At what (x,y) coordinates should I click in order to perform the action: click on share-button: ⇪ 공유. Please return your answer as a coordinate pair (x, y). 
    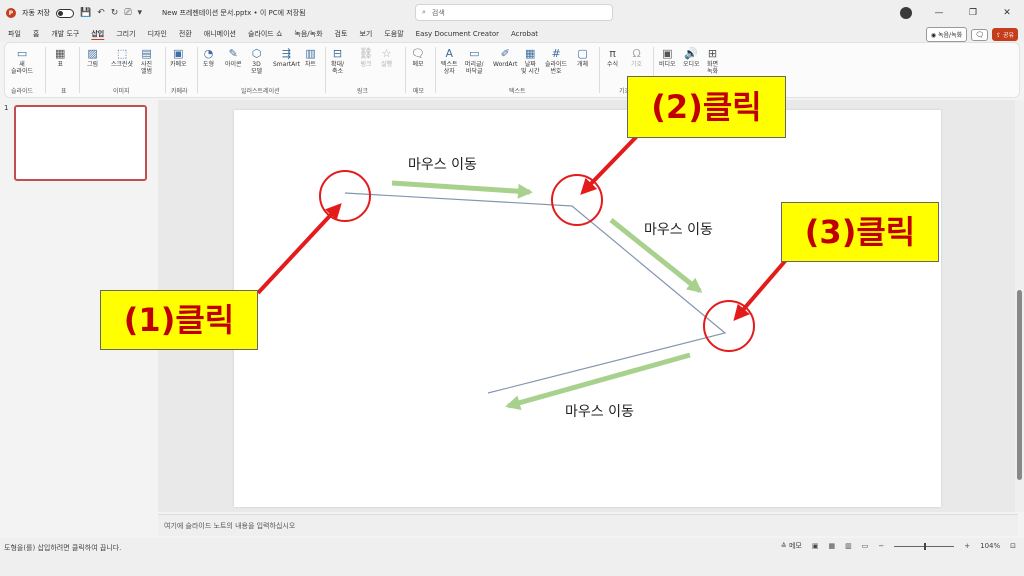
    Looking at the image, I should click on (1005, 34).